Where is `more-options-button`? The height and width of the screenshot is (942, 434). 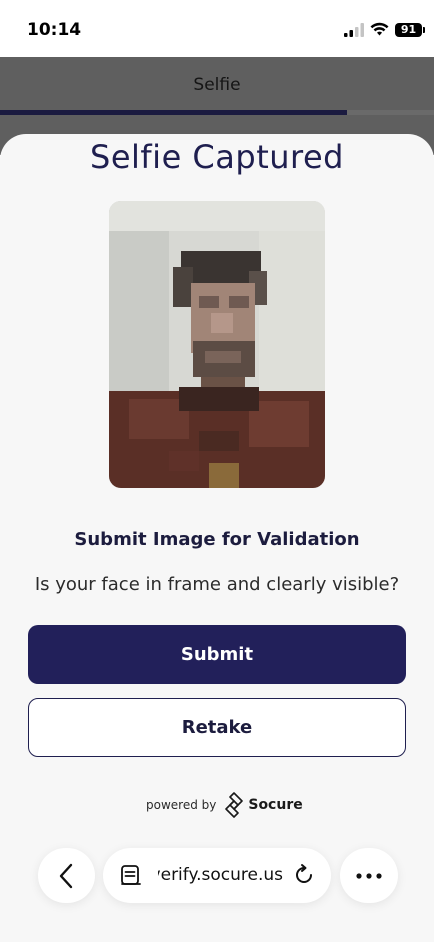
more-options-button is located at coordinates (369, 875).